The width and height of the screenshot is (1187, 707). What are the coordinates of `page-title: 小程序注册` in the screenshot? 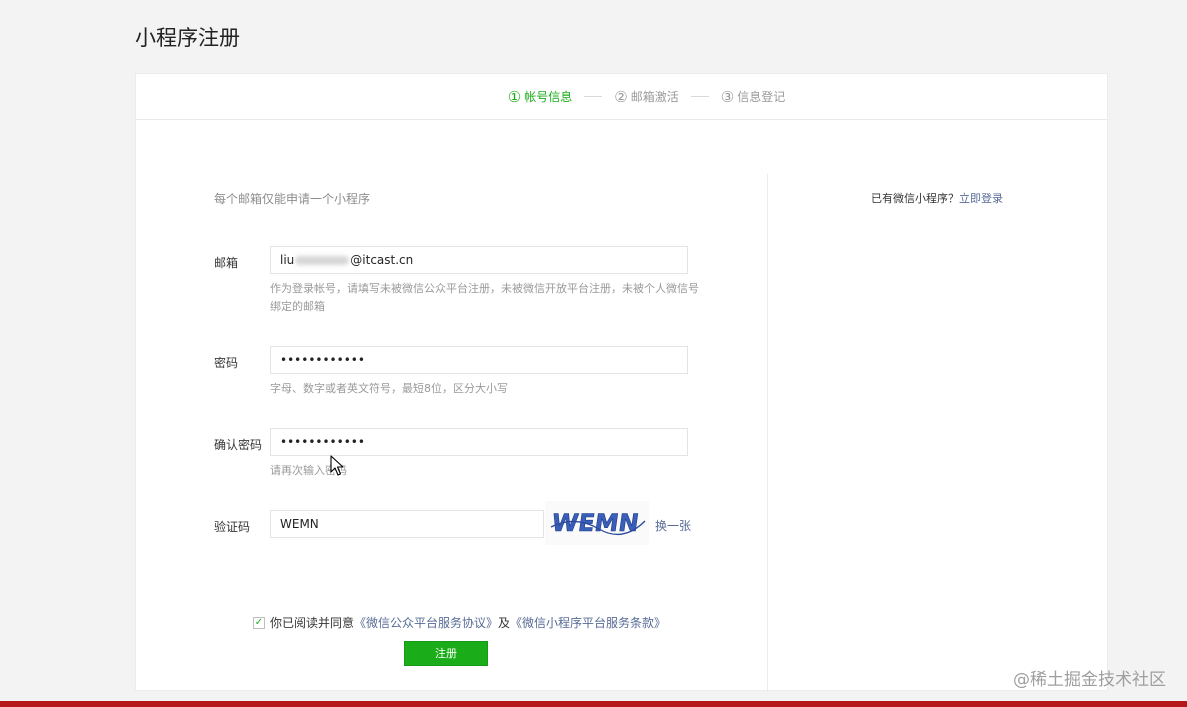 It's located at (187, 38).